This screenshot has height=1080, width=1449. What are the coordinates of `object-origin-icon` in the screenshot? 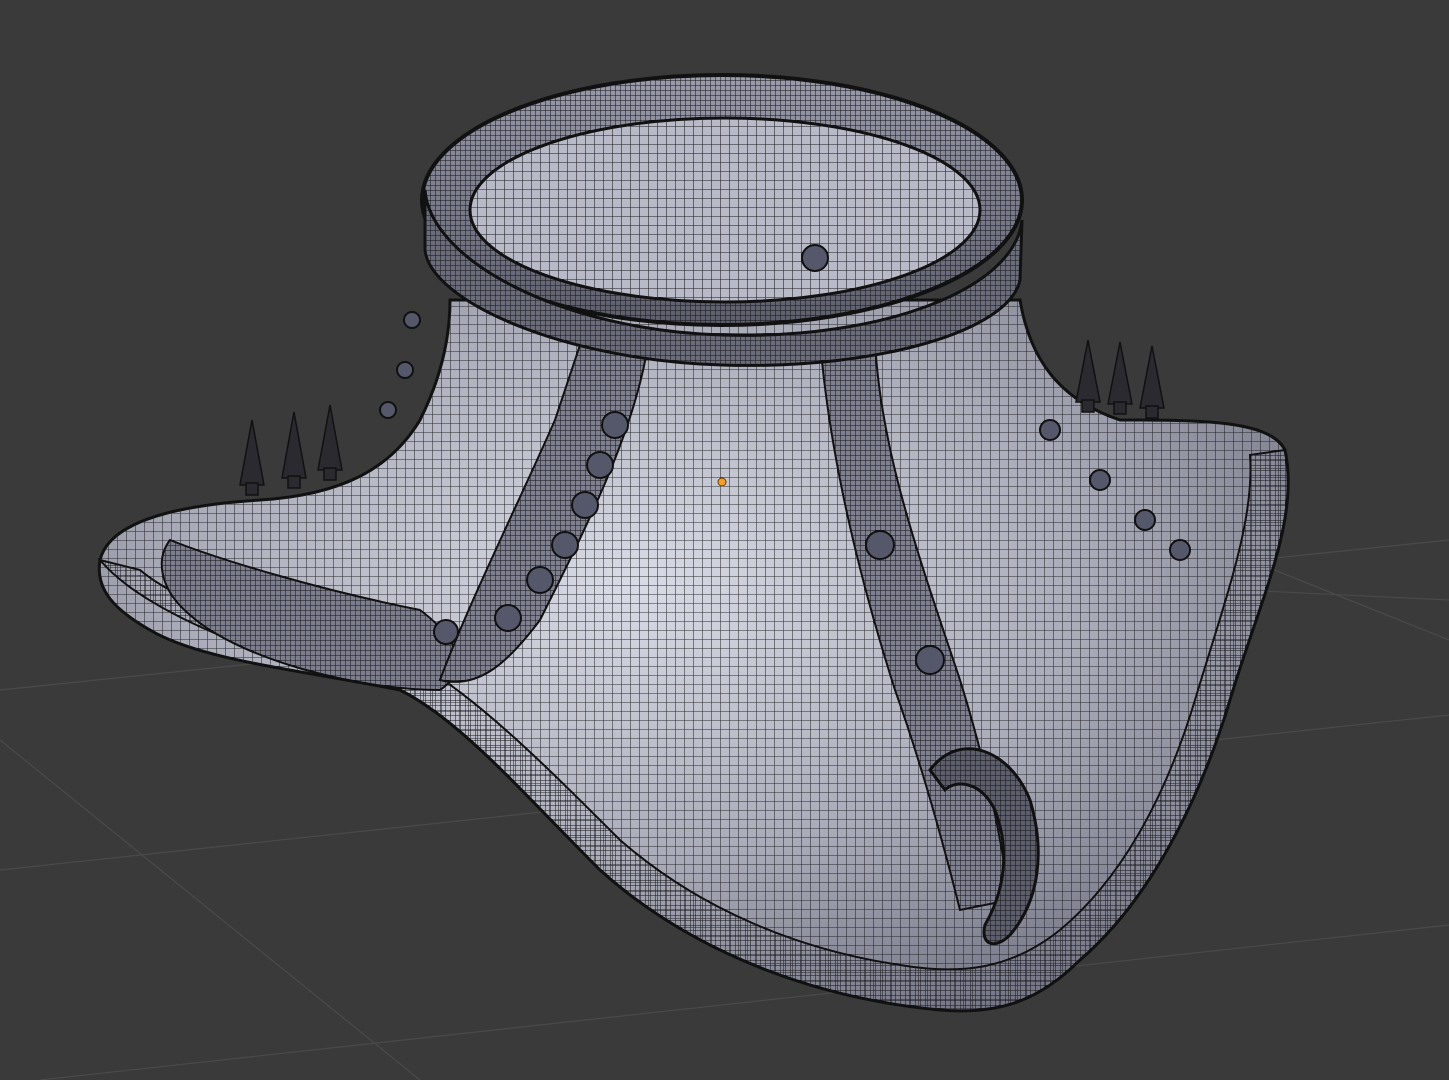 It's located at (722, 482).